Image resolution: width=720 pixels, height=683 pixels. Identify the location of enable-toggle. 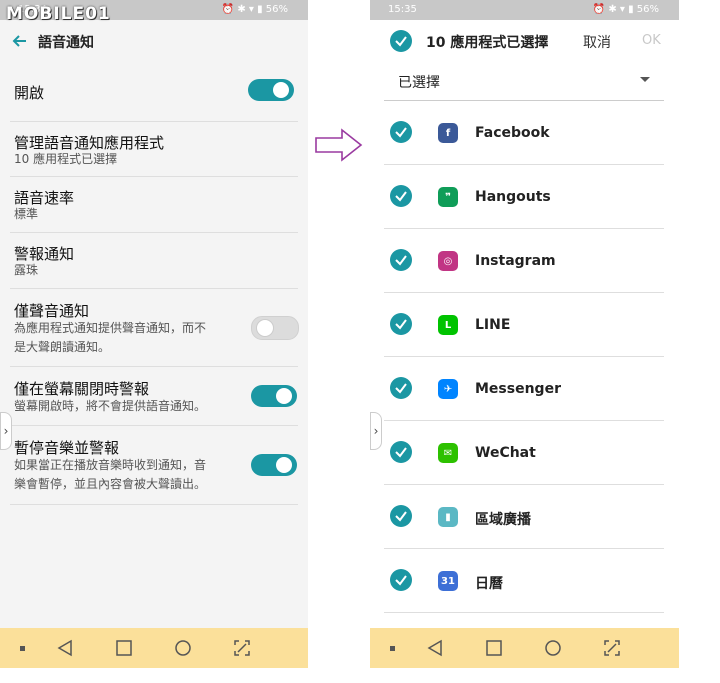
(271, 90).